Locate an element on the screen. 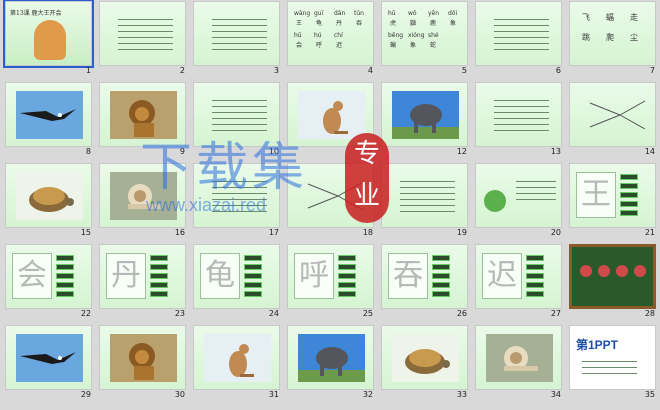 The width and height of the screenshot is (660, 410). slide-canvas: 第13课 鹿大王开会 is located at coordinates (48, 34).